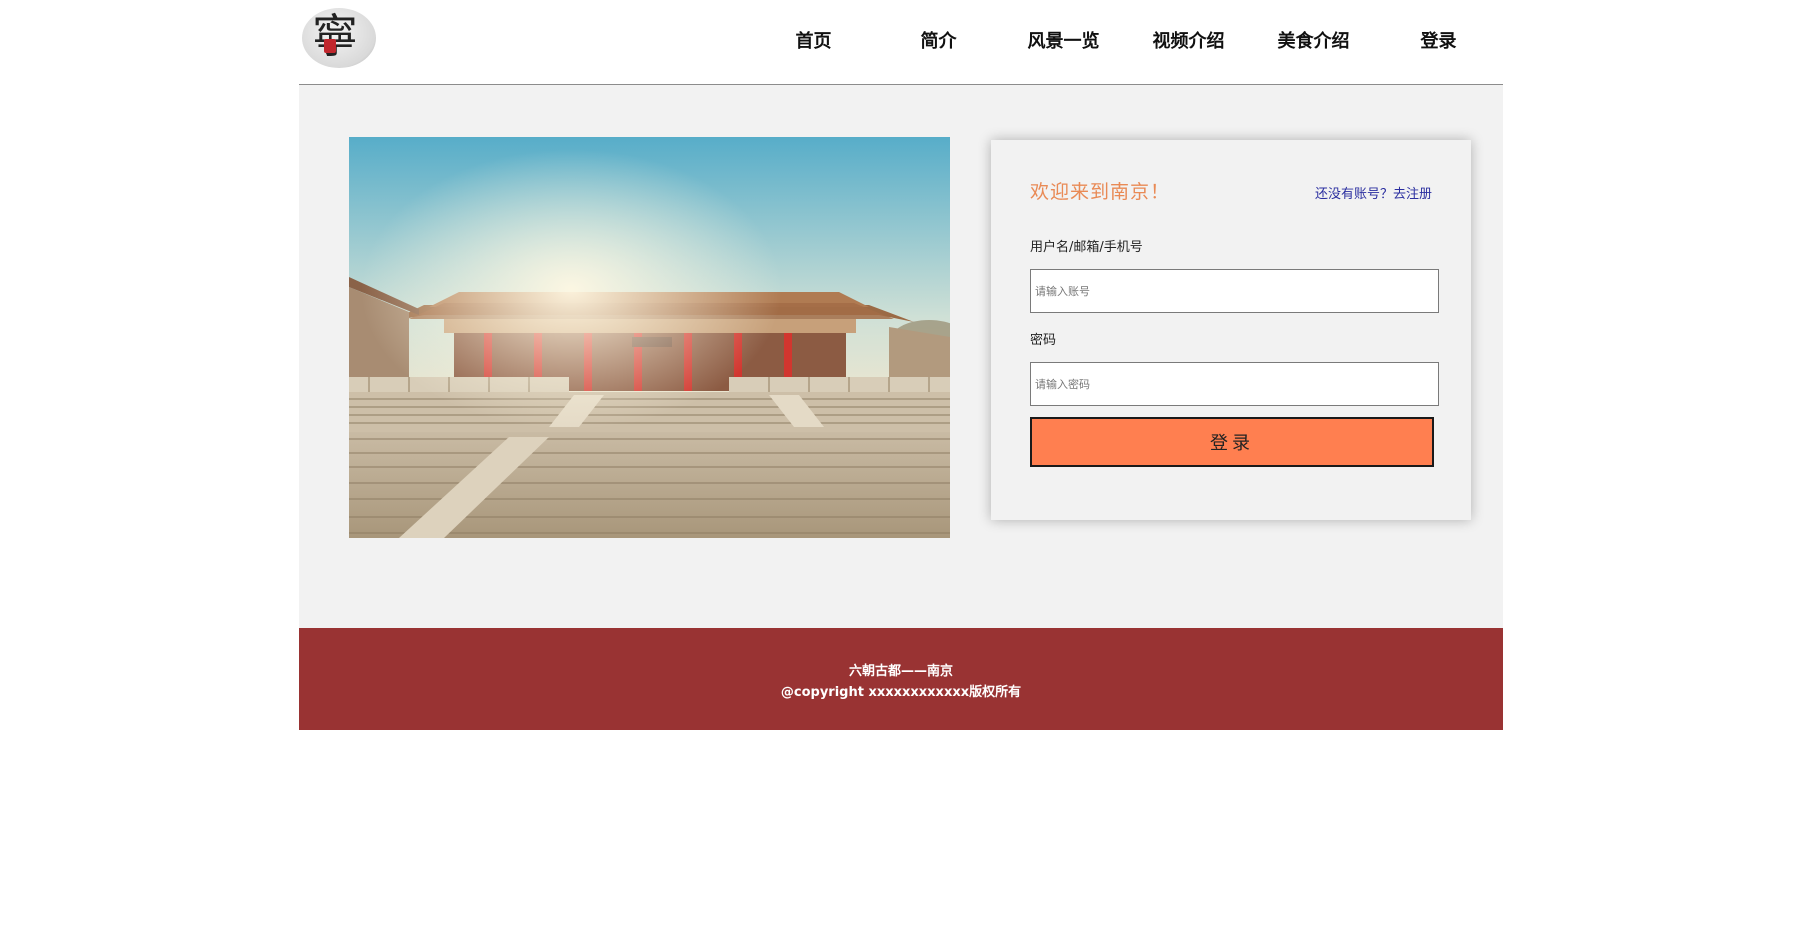 The image size is (1797, 936). Describe the element at coordinates (1373, 192) in the screenshot. I see `register-link: 还没有账号？去注册` at that location.